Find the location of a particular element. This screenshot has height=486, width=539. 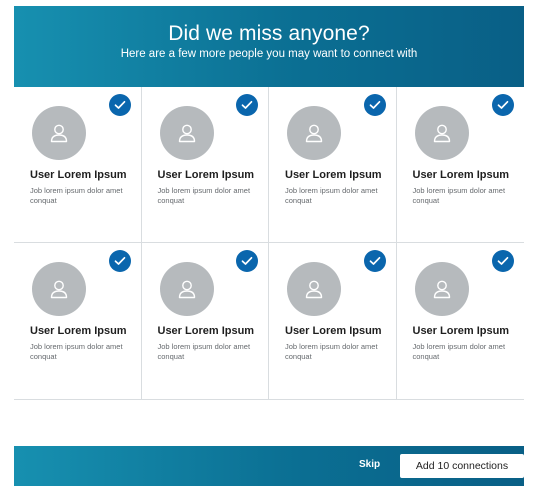

page-title: Did we miss anyone? is located at coordinates (269, 33).